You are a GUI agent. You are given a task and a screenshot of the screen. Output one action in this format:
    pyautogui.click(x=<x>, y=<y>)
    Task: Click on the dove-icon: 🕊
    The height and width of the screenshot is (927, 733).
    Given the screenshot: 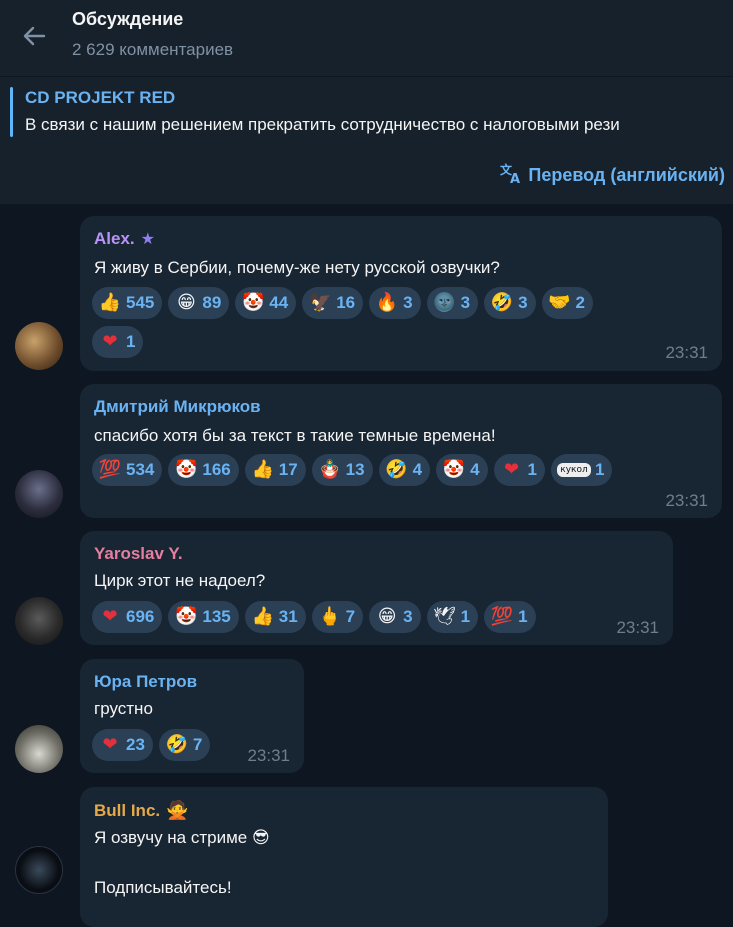 What is the action you would take?
    pyautogui.click(x=445, y=616)
    